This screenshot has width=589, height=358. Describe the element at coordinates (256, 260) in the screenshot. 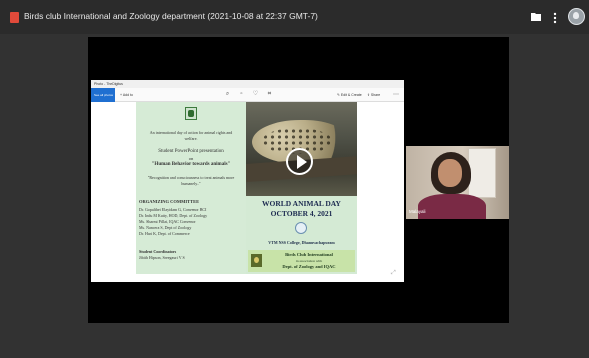

I see `club-logo-icon` at that location.